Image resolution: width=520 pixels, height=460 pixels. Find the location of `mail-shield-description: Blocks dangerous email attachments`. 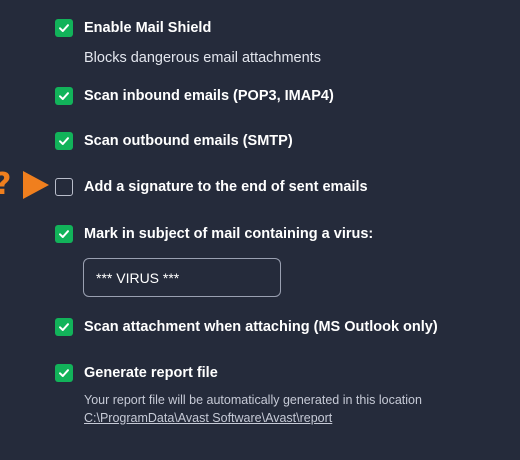

mail-shield-description: Blocks dangerous email attachments is located at coordinates (202, 58).